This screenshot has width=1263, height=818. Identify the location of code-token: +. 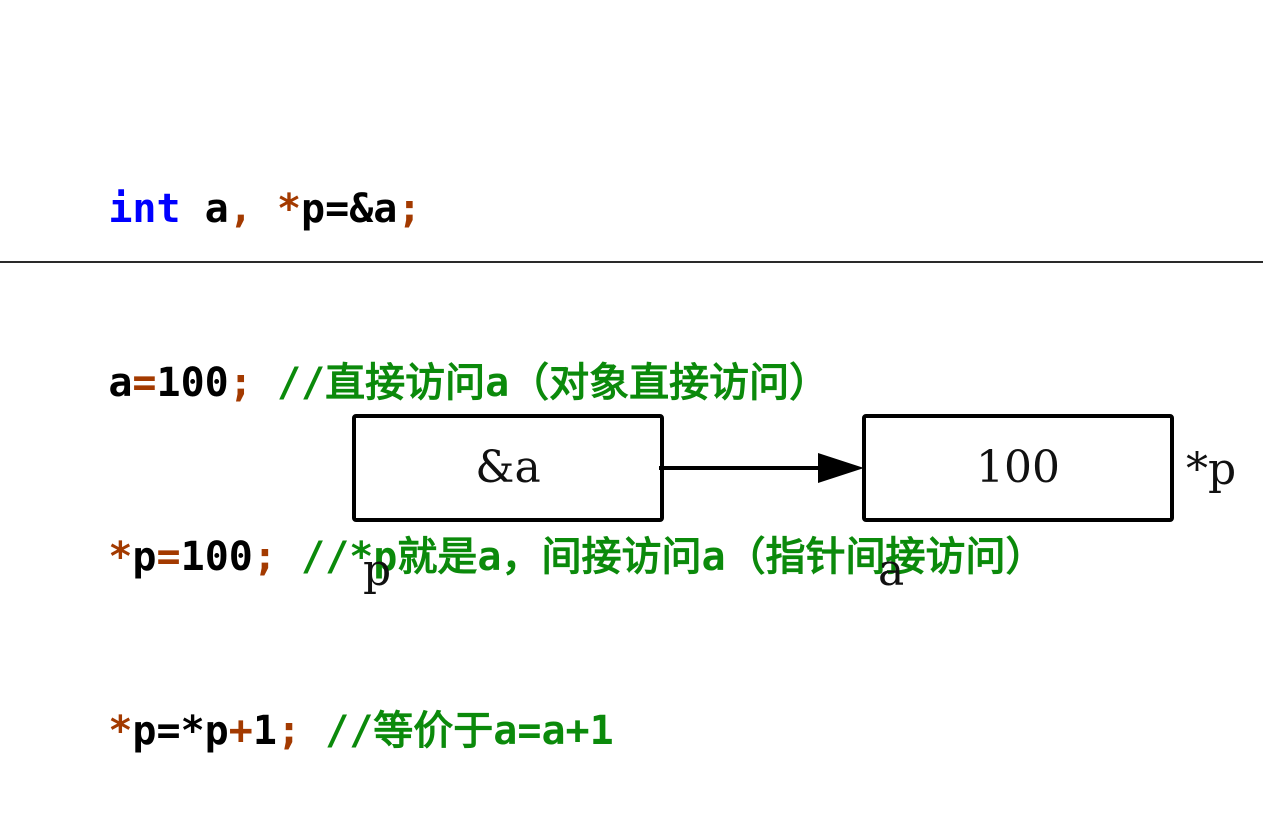
(240, 731).